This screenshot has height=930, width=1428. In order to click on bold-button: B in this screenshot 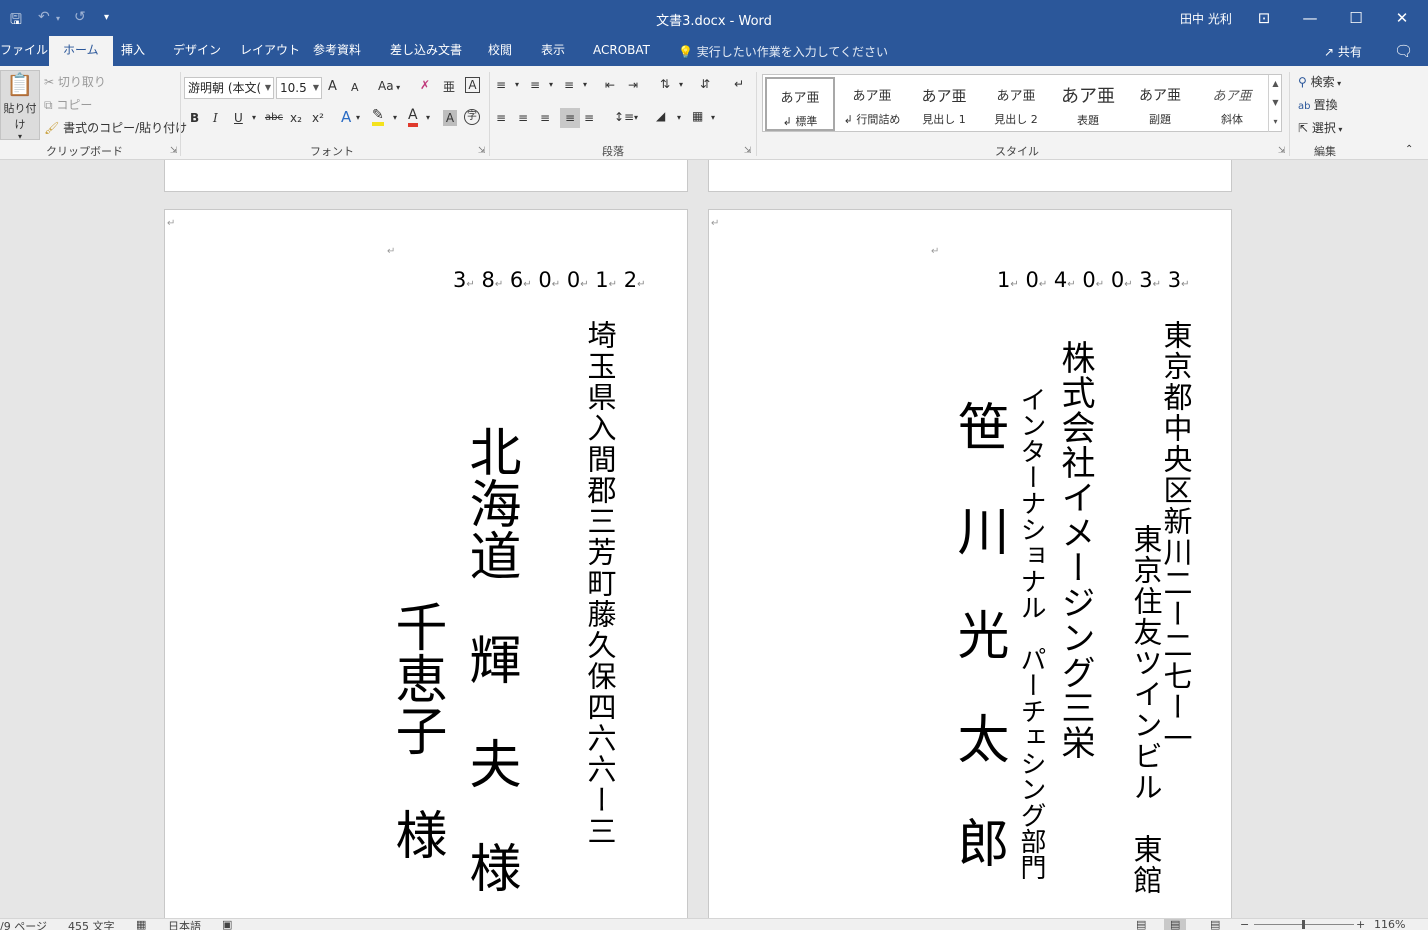, I will do `click(194, 118)`.